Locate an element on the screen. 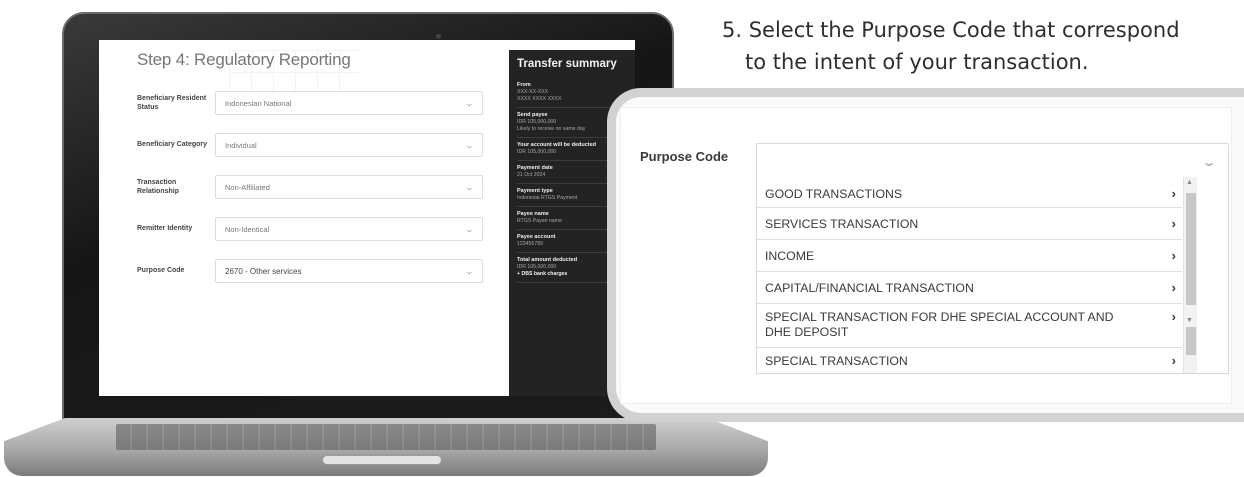 The height and width of the screenshot is (477, 1244). option-label: CAPITAL/FINANCIAL TRANSACTION is located at coordinates (869, 288).